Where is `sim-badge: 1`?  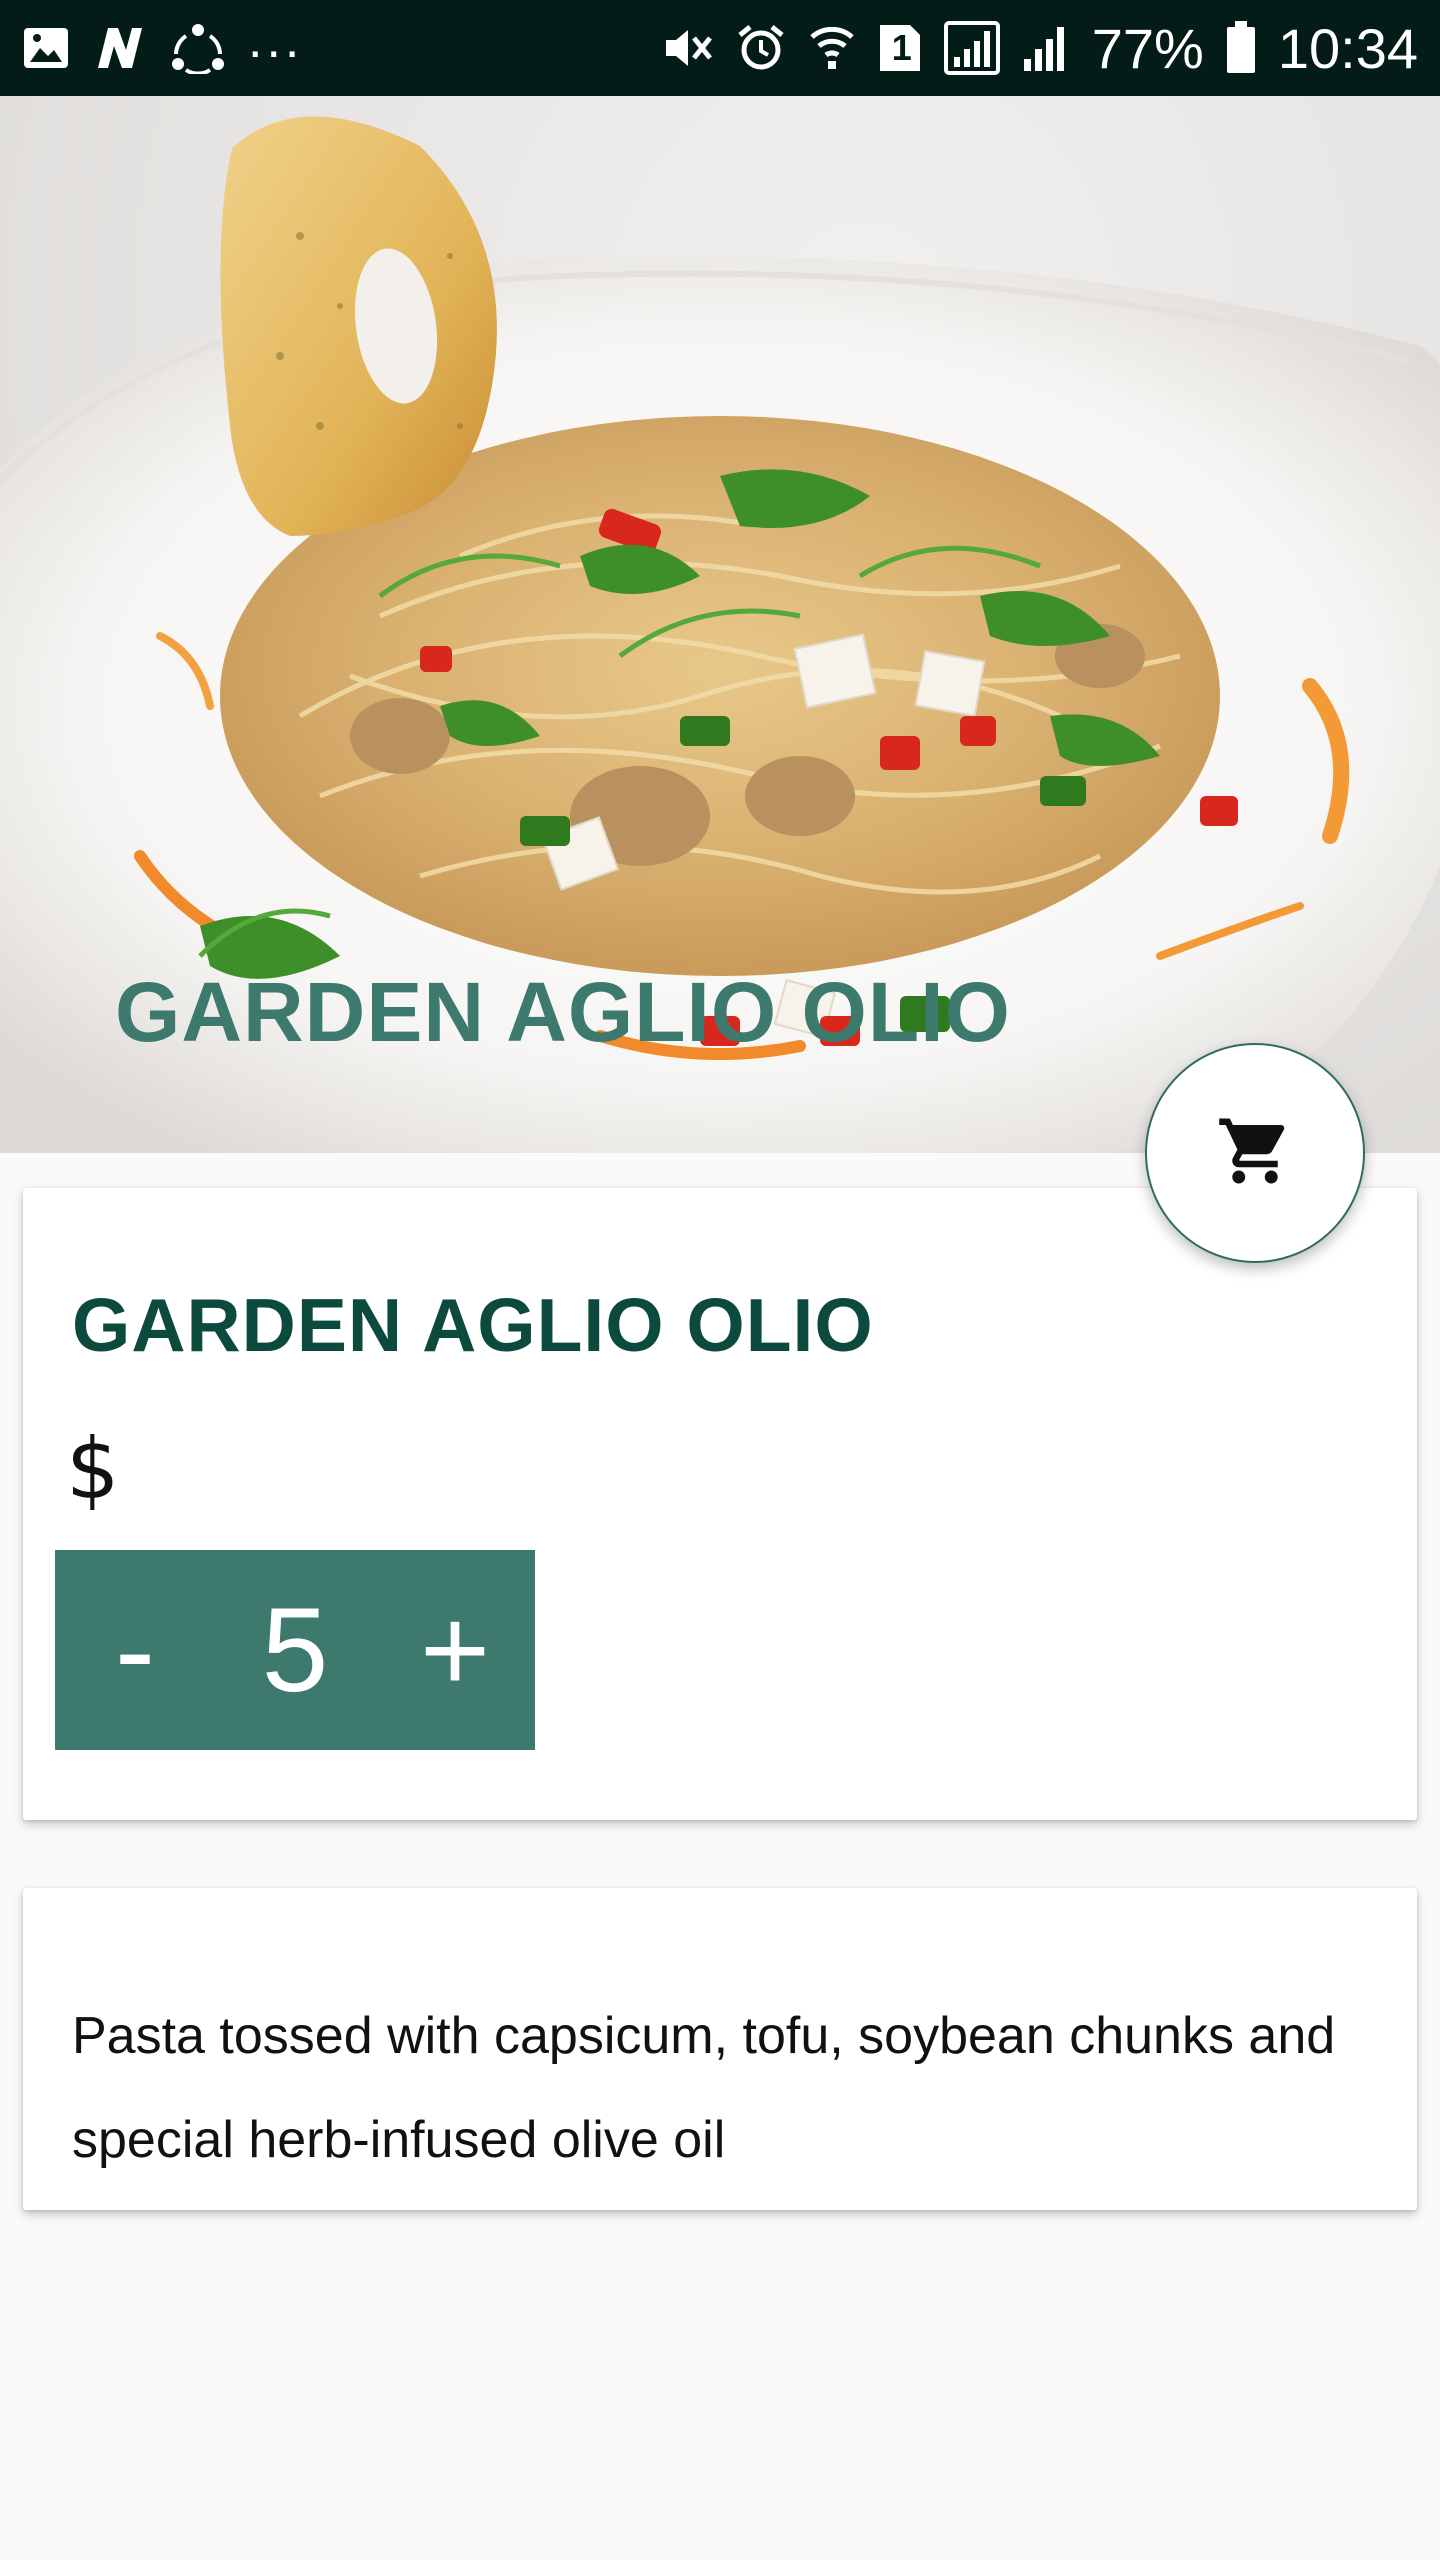 sim-badge: 1 is located at coordinates (901, 47).